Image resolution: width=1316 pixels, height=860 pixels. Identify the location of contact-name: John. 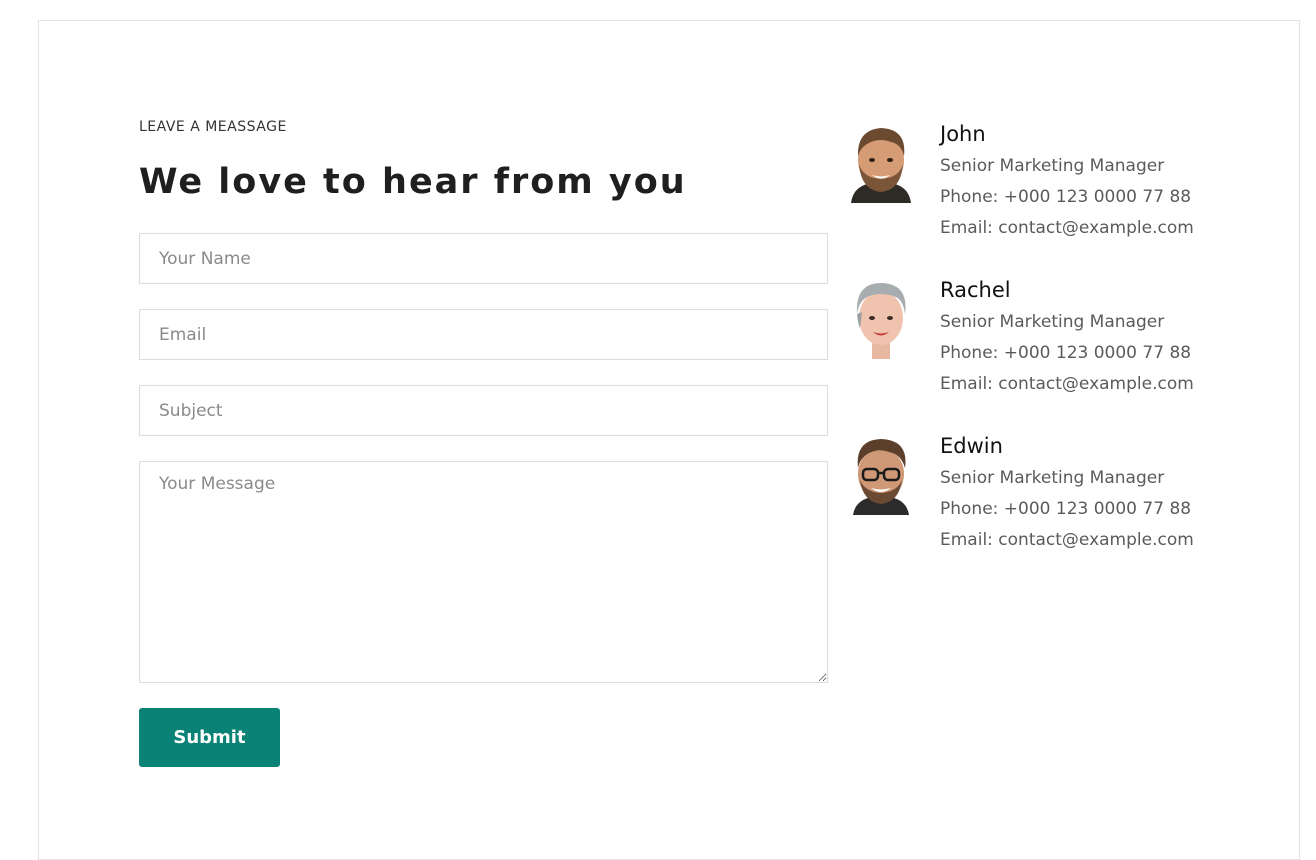
(963, 134).